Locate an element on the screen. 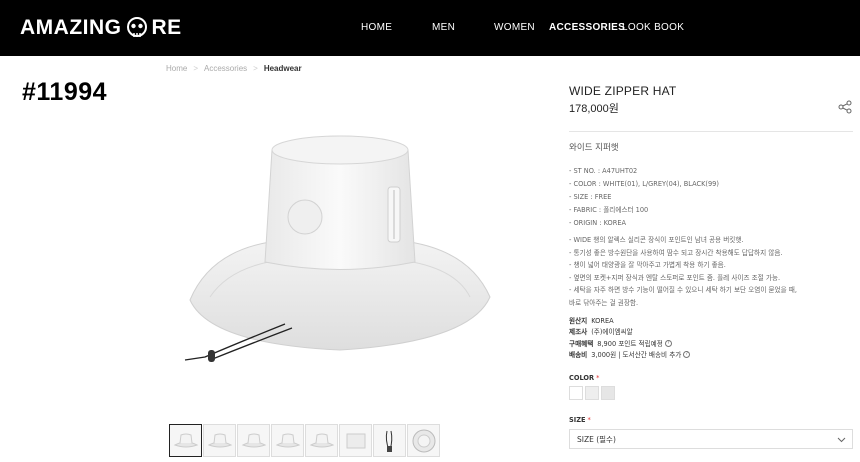 The height and width of the screenshot is (462, 860). divider is located at coordinates (711, 131).